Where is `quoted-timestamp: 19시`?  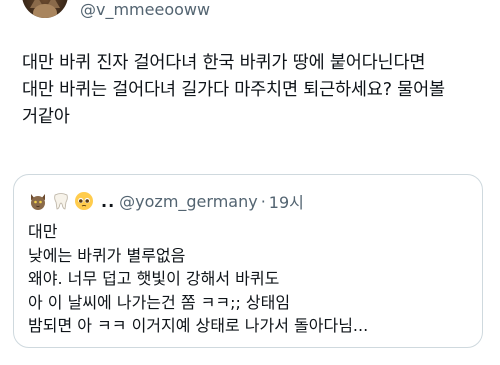 quoted-timestamp: 19시 is located at coordinates (286, 201).